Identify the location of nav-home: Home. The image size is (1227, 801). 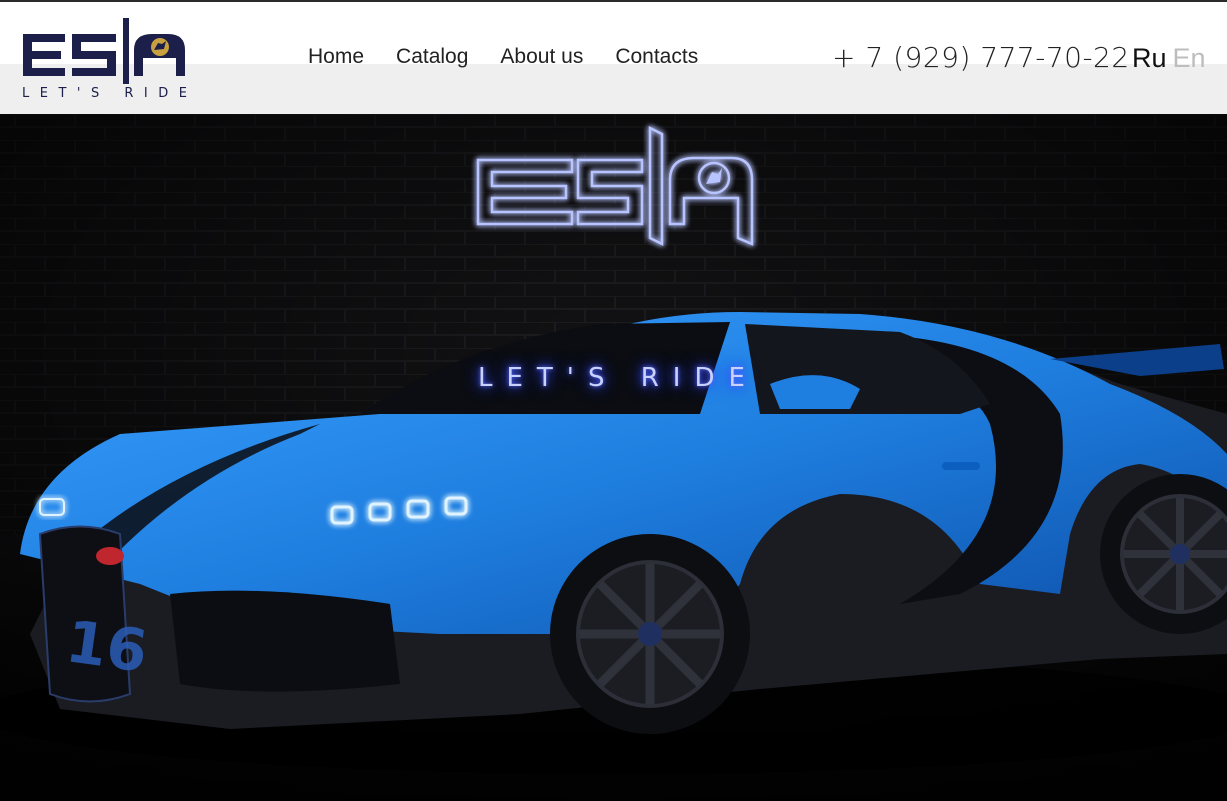
(336, 57).